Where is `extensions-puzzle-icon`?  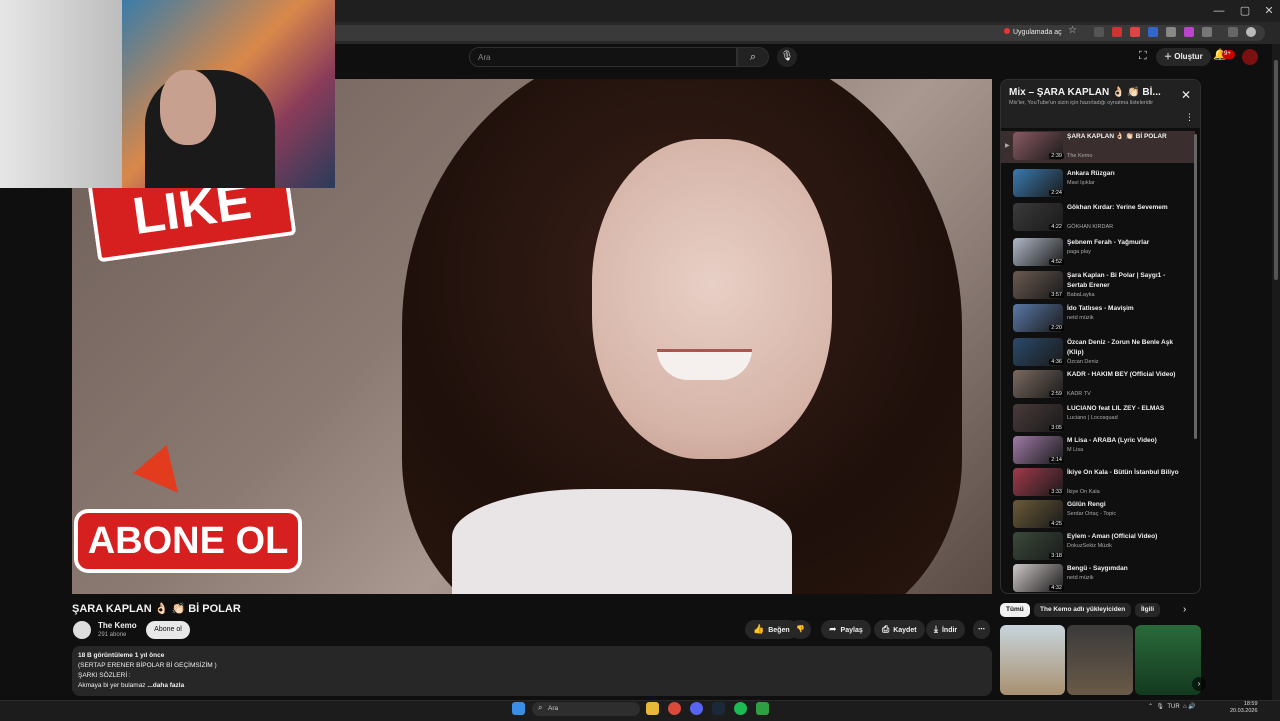 extensions-puzzle-icon is located at coordinates (1207, 32).